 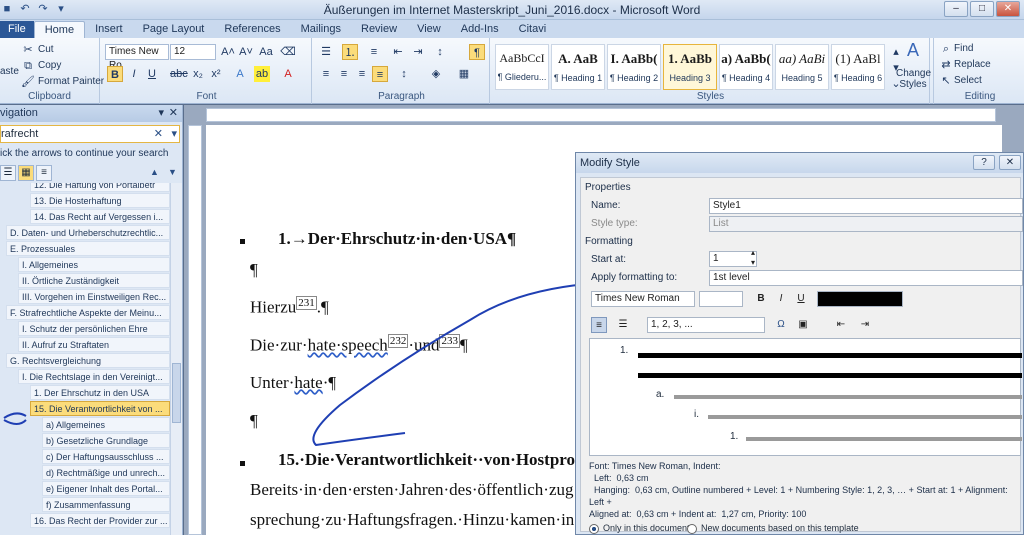 What do you see at coordinates (609, 241) in the screenshot?
I see `formatting-section-label: Formatting` at bounding box center [609, 241].